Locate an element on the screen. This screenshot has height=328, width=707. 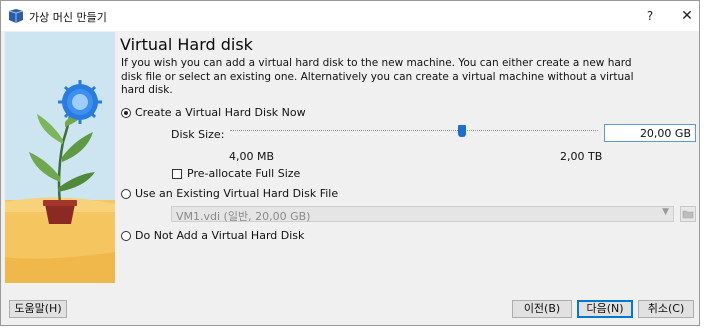
create-disk-radio is located at coordinates (126, 113).